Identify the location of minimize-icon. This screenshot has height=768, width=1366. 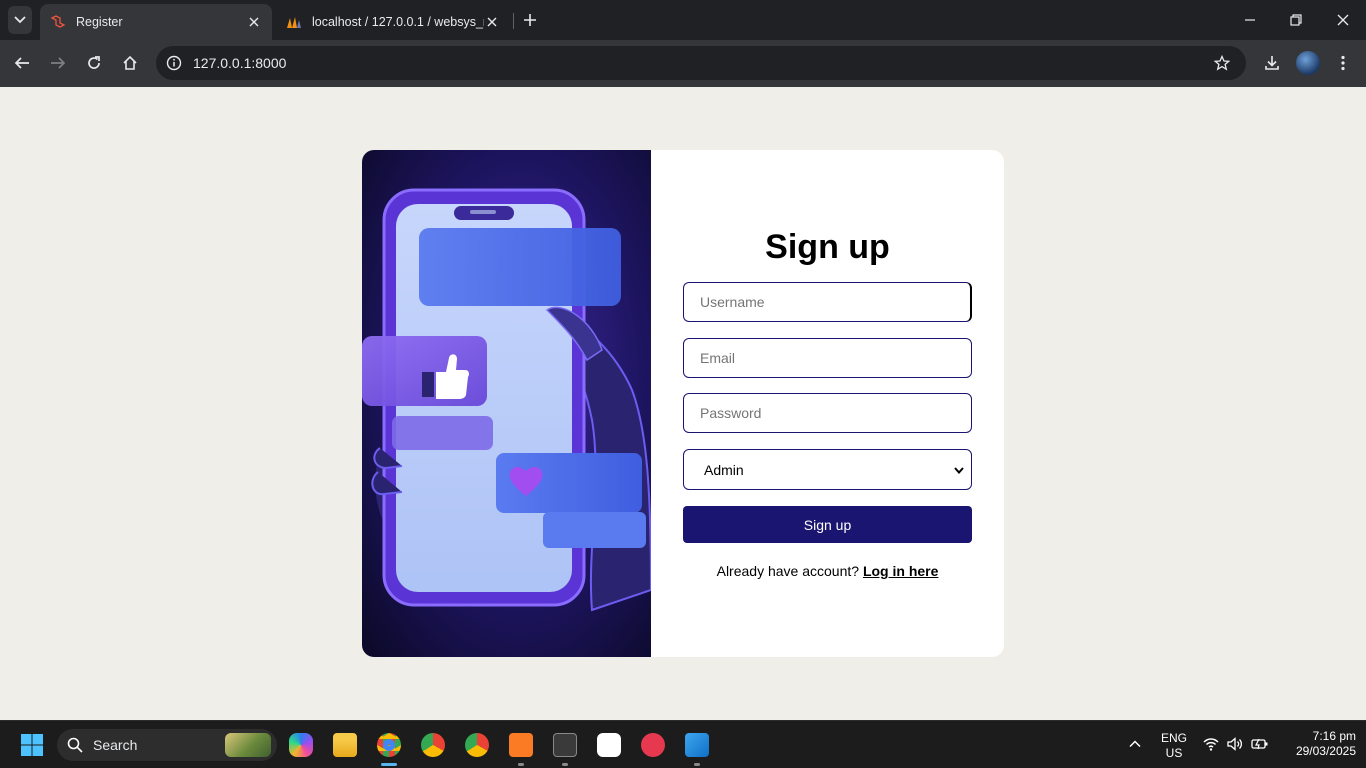
(1250, 20).